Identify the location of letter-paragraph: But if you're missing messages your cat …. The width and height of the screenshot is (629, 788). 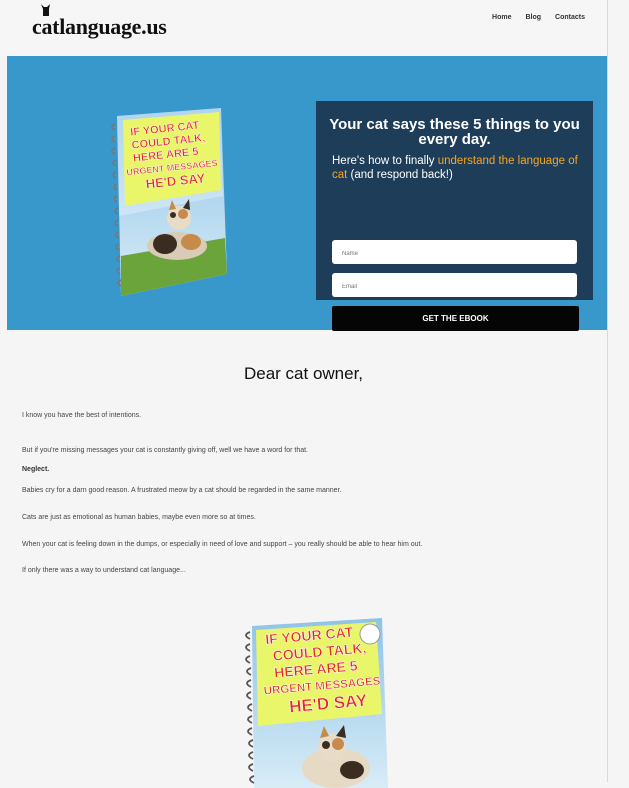
(165, 450).